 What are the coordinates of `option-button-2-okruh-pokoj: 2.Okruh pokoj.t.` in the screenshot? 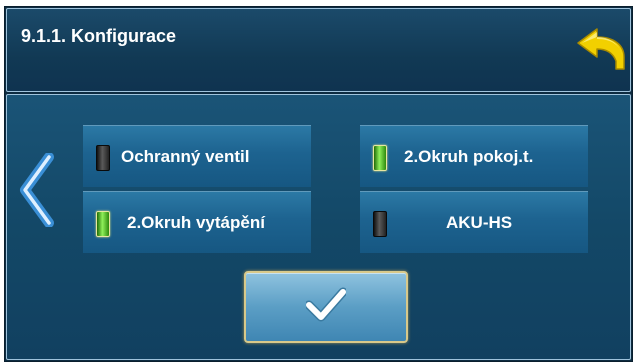 It's located at (474, 156).